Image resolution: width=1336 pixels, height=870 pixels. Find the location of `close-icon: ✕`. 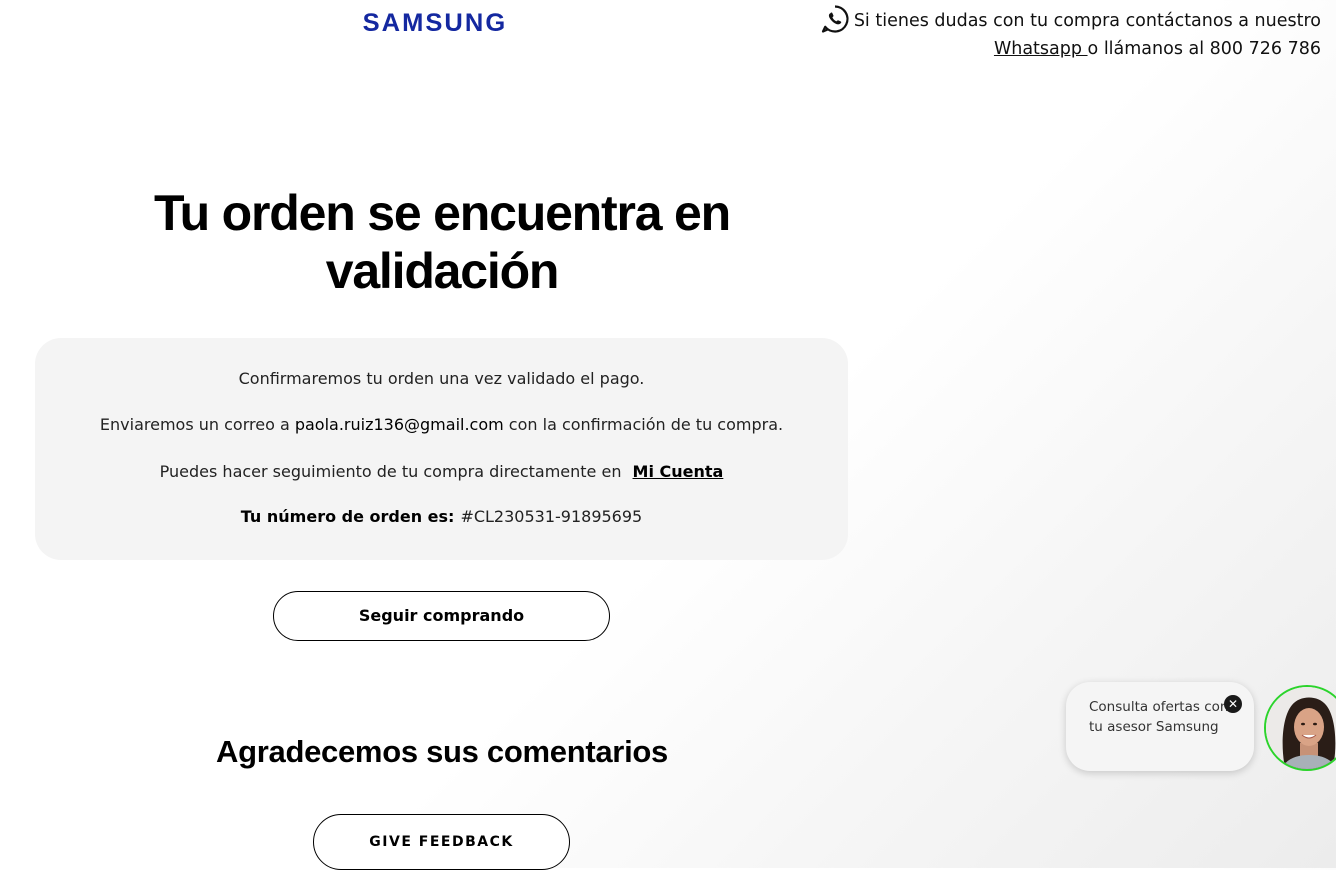

close-icon: ✕ is located at coordinates (1233, 704).